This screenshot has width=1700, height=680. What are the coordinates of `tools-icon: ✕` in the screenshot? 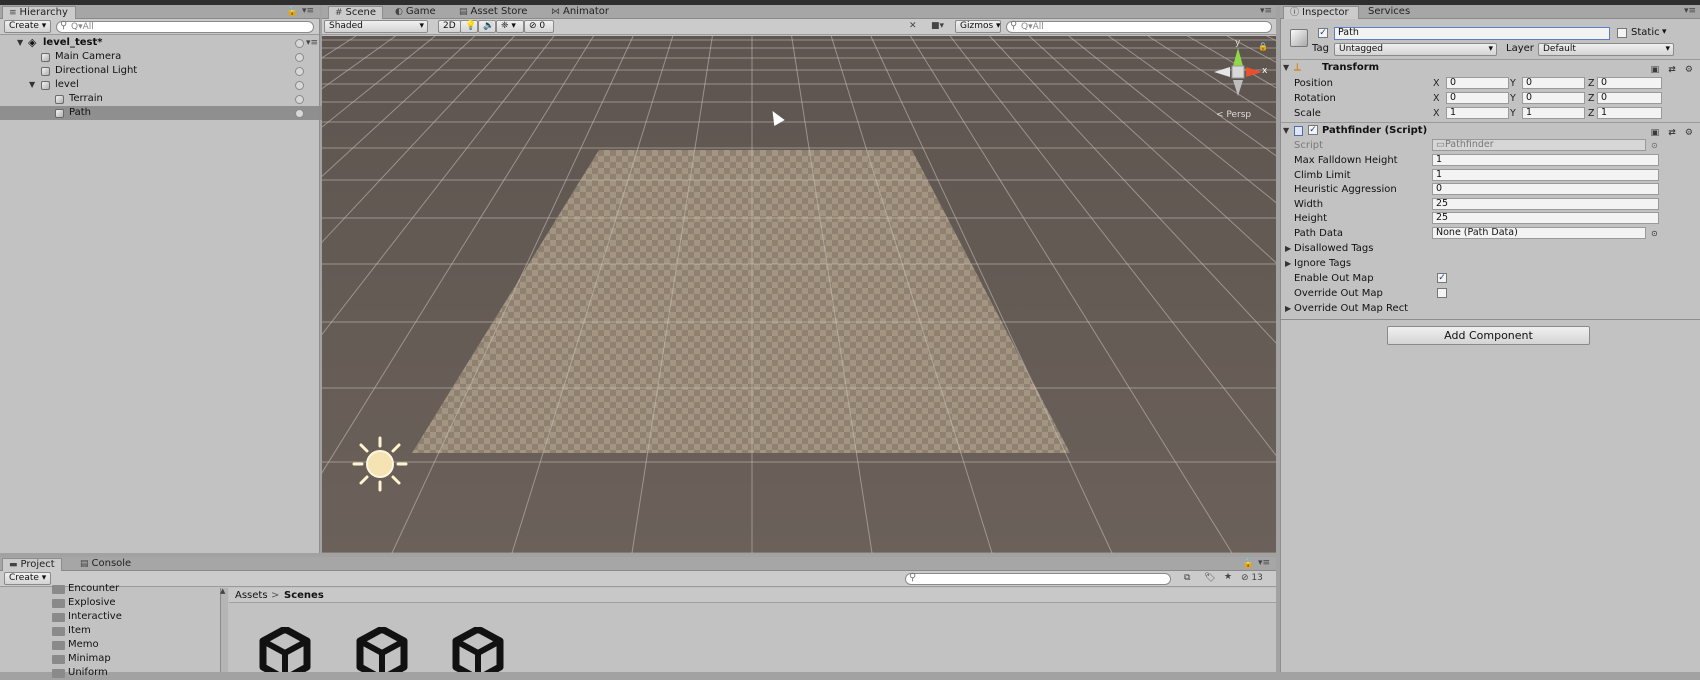 It's located at (913, 26).